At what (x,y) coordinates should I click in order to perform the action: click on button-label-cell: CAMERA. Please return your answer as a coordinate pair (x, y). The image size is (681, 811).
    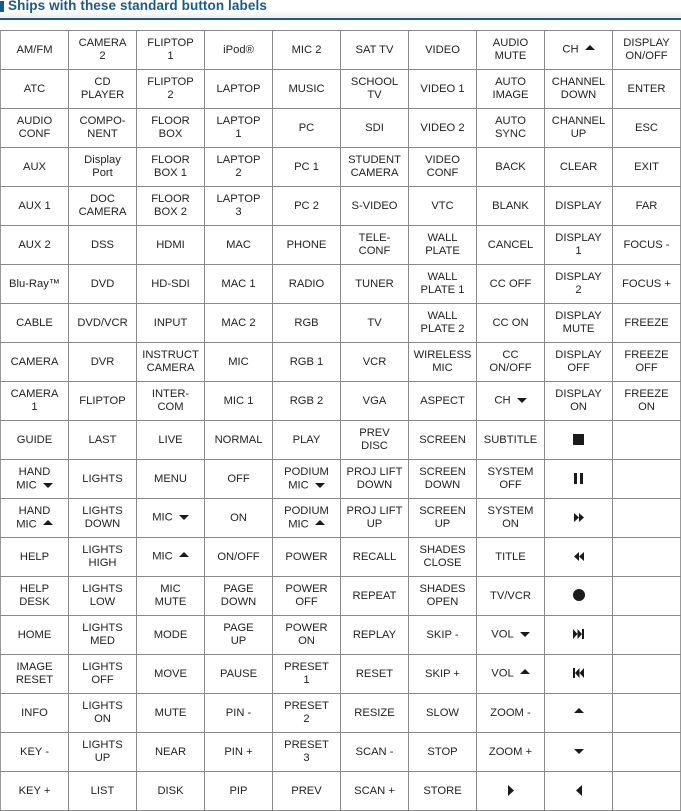
    Looking at the image, I should click on (34, 362).